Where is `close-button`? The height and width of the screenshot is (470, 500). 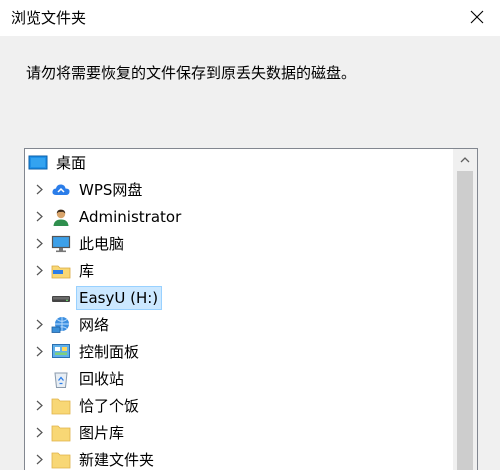
close-button is located at coordinates (477, 17).